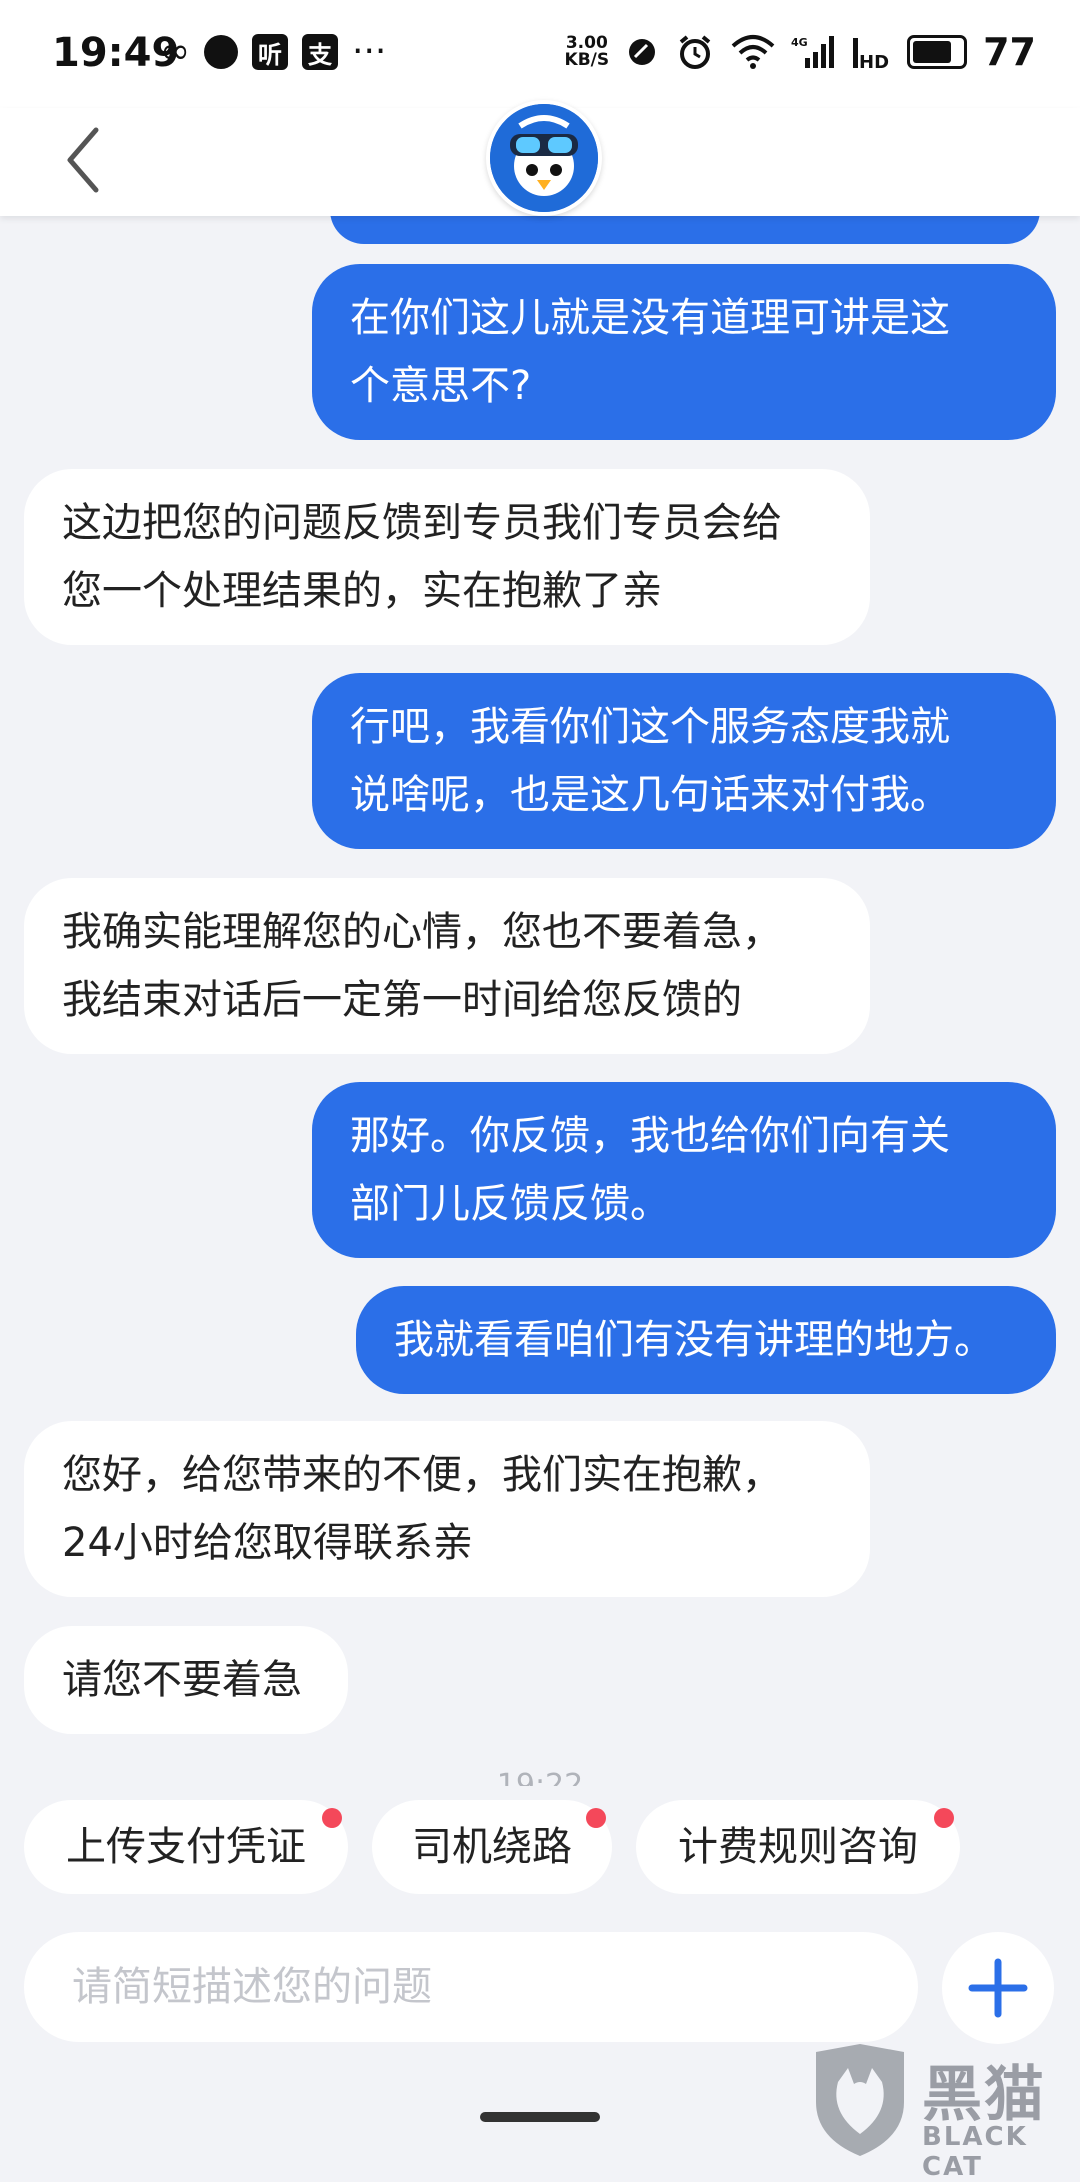  Describe the element at coordinates (685, 230) in the screenshot. I see `previous-message-bubble` at that location.